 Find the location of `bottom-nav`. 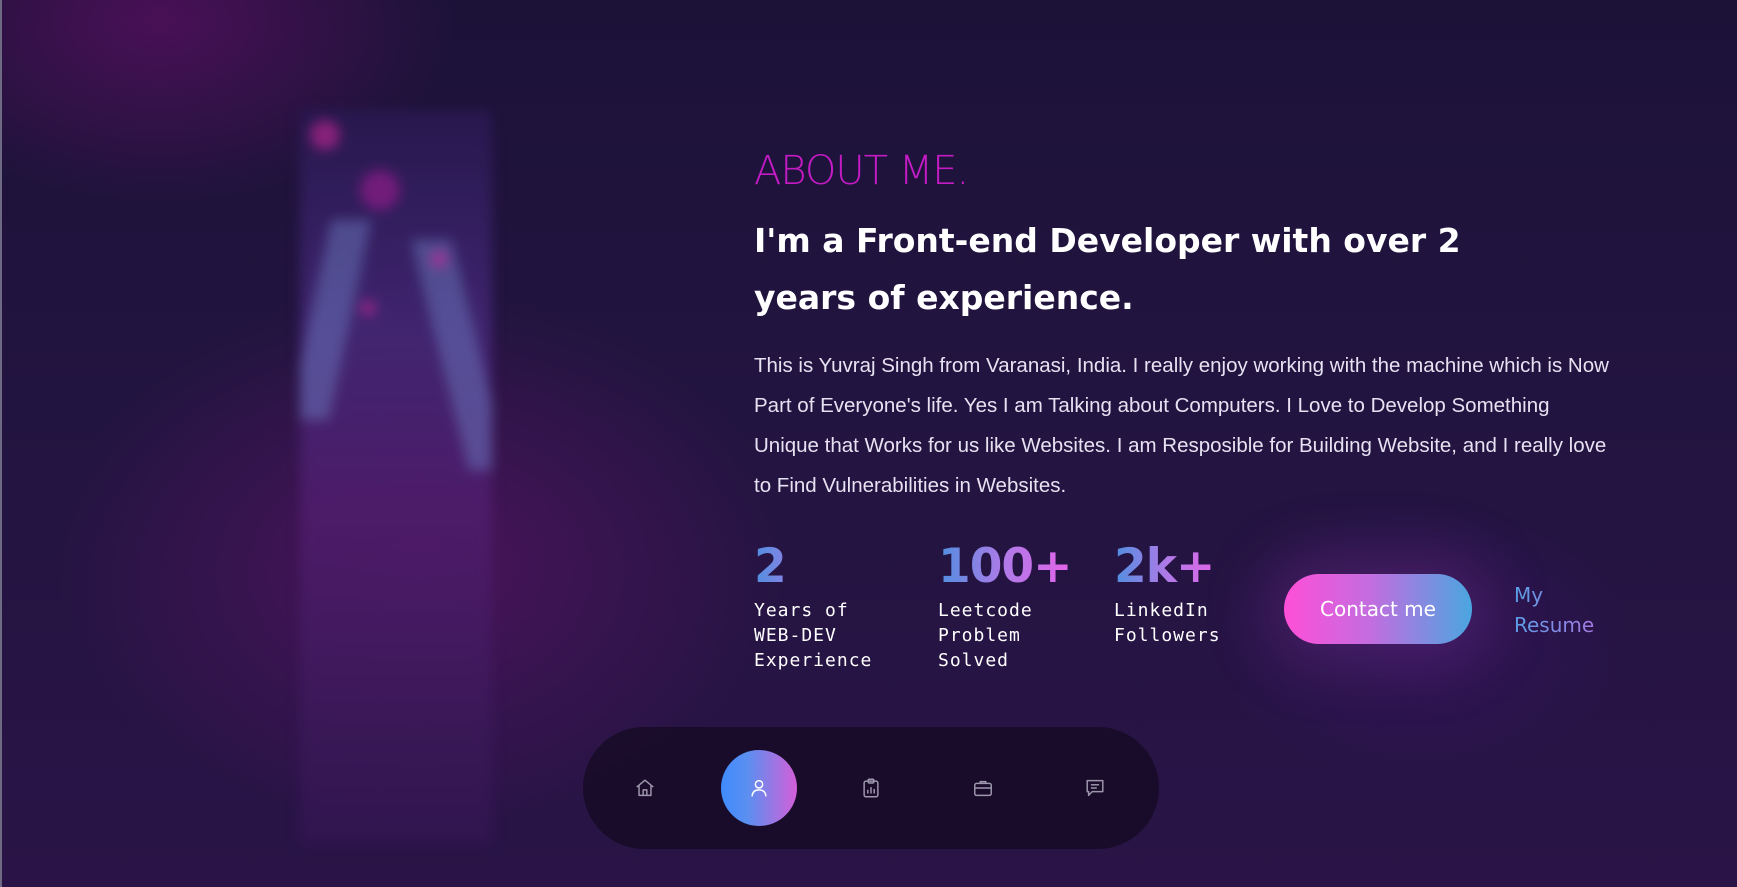

bottom-nav is located at coordinates (871, 788).